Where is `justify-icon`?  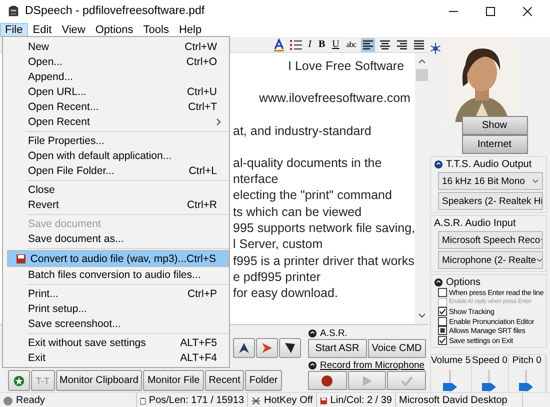 justify-icon is located at coordinates (419, 45).